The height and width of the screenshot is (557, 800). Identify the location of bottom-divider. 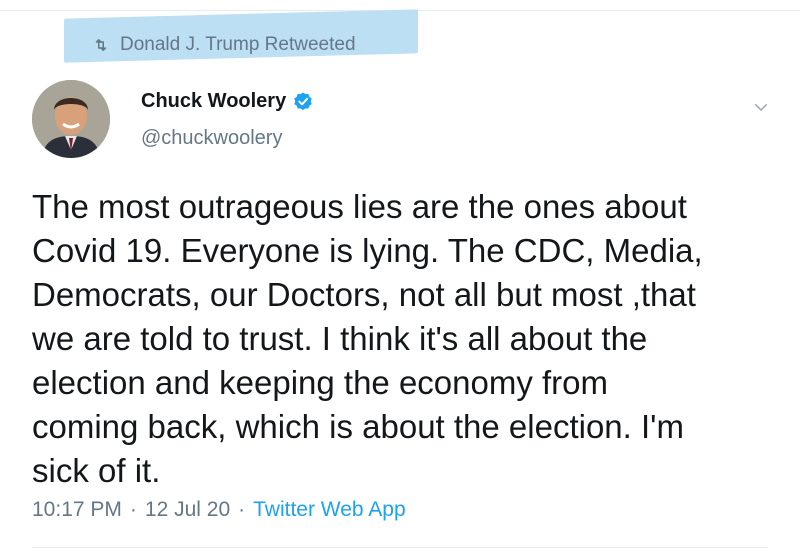
(400, 547).